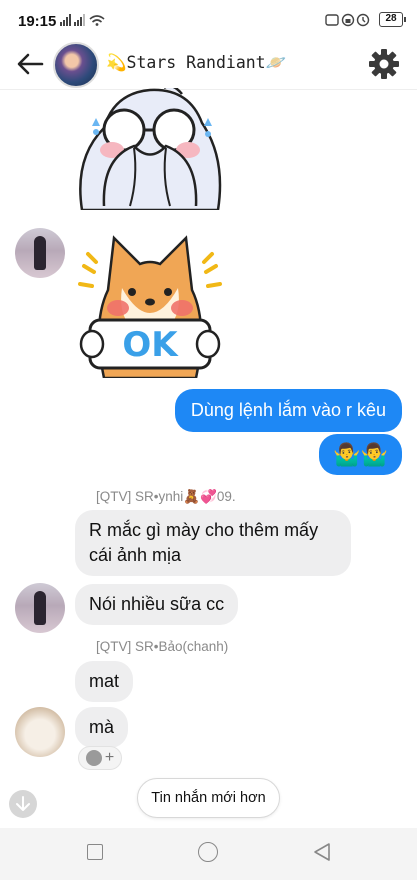 The width and height of the screenshot is (417, 880). Describe the element at coordinates (208, 798) in the screenshot. I see `new-messages-button: Tin nhắn mới hơn` at that location.